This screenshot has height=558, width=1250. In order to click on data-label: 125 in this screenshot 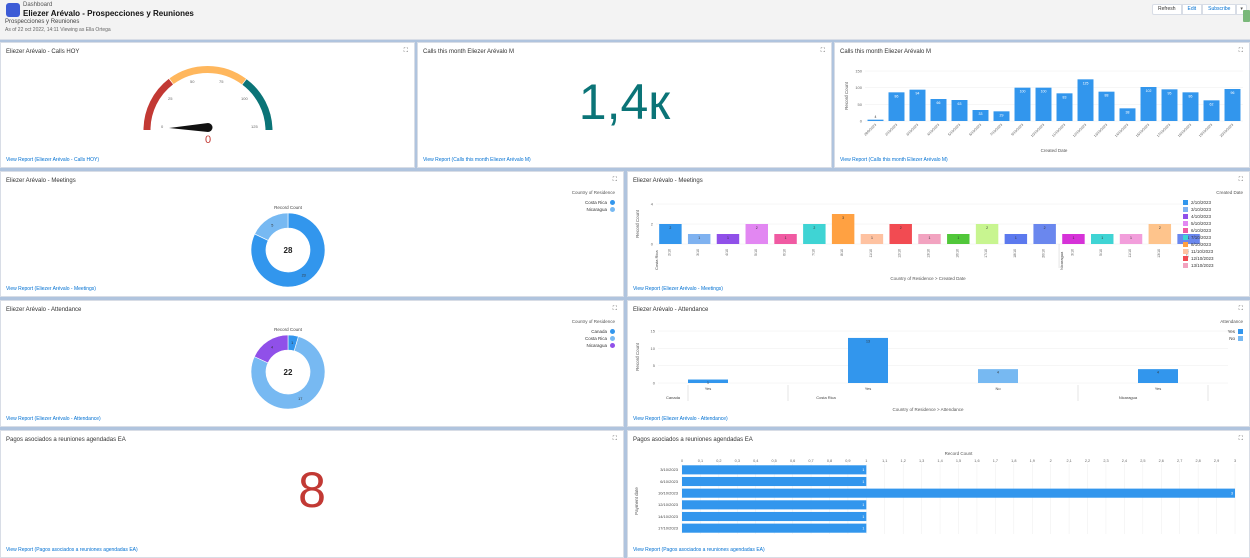, I will do `click(1086, 83)`.